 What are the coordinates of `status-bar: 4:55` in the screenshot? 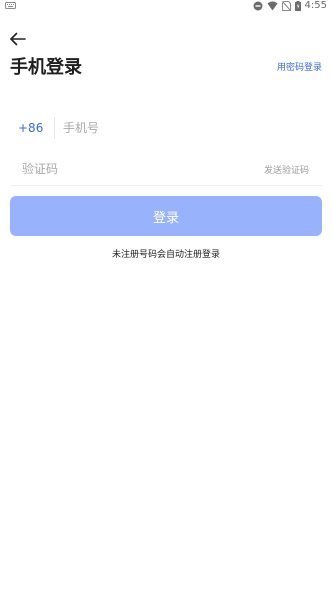 It's located at (166, 6).